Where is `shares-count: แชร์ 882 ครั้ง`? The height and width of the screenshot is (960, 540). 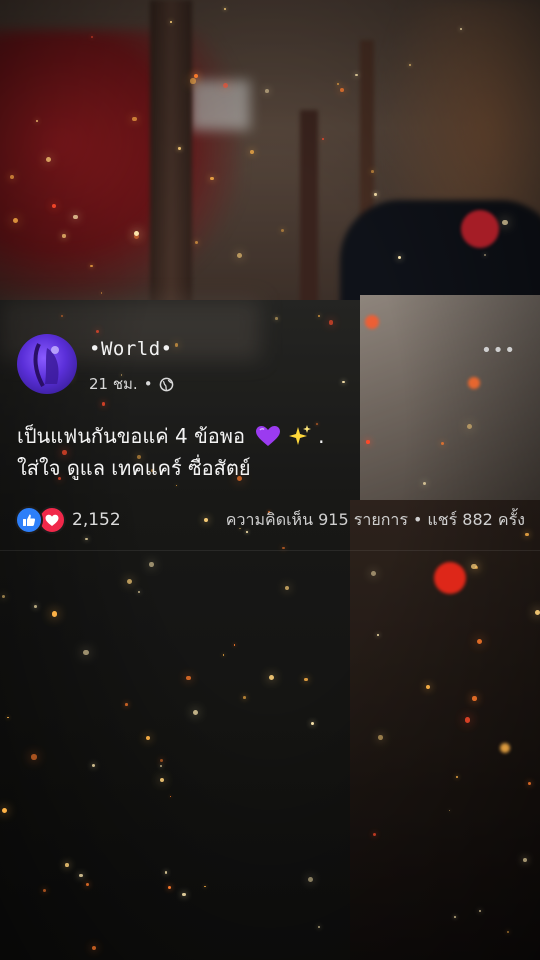
shares-count: แชร์ 882 ครั้ง is located at coordinates (476, 519).